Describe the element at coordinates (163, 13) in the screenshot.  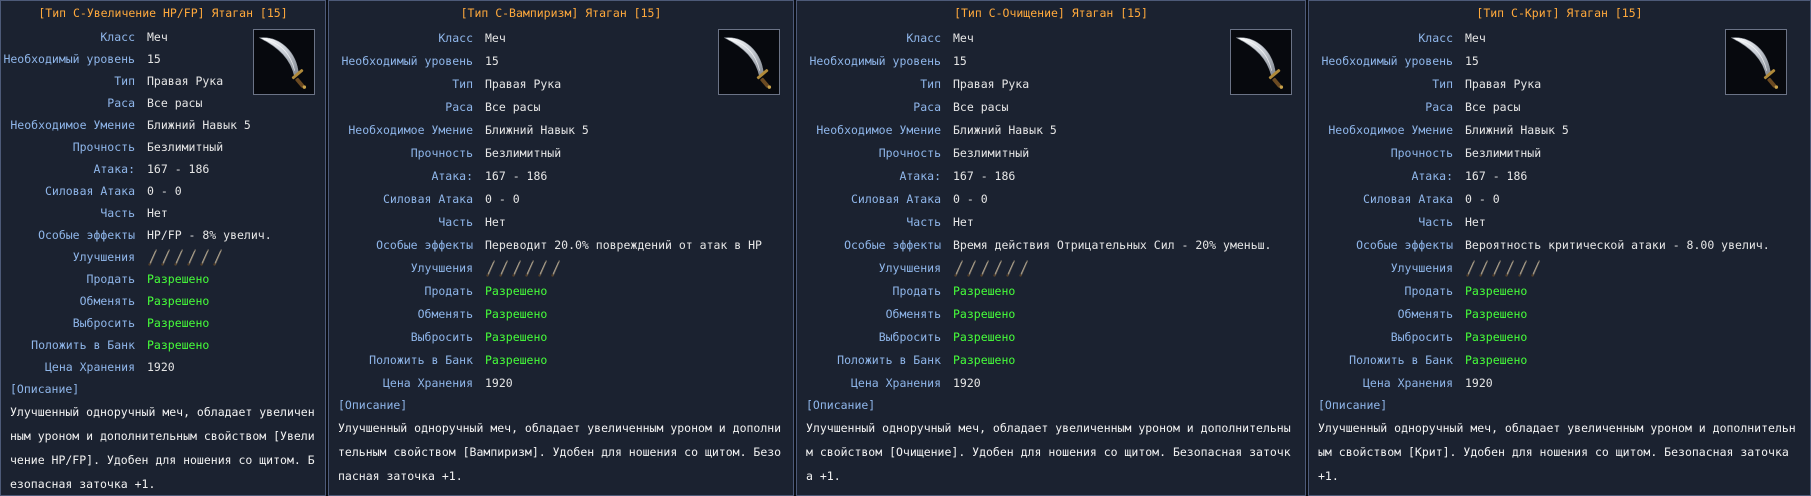
I see `item-title: [Тип С-Увеличение HP/FP] Ятаган [15]` at that location.